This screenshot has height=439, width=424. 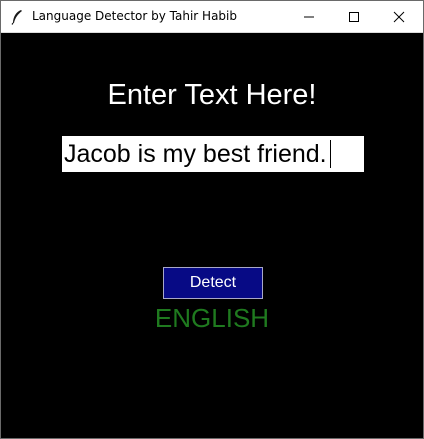 I want to click on detected-language-label: ENGLISH, so click(x=212, y=318).